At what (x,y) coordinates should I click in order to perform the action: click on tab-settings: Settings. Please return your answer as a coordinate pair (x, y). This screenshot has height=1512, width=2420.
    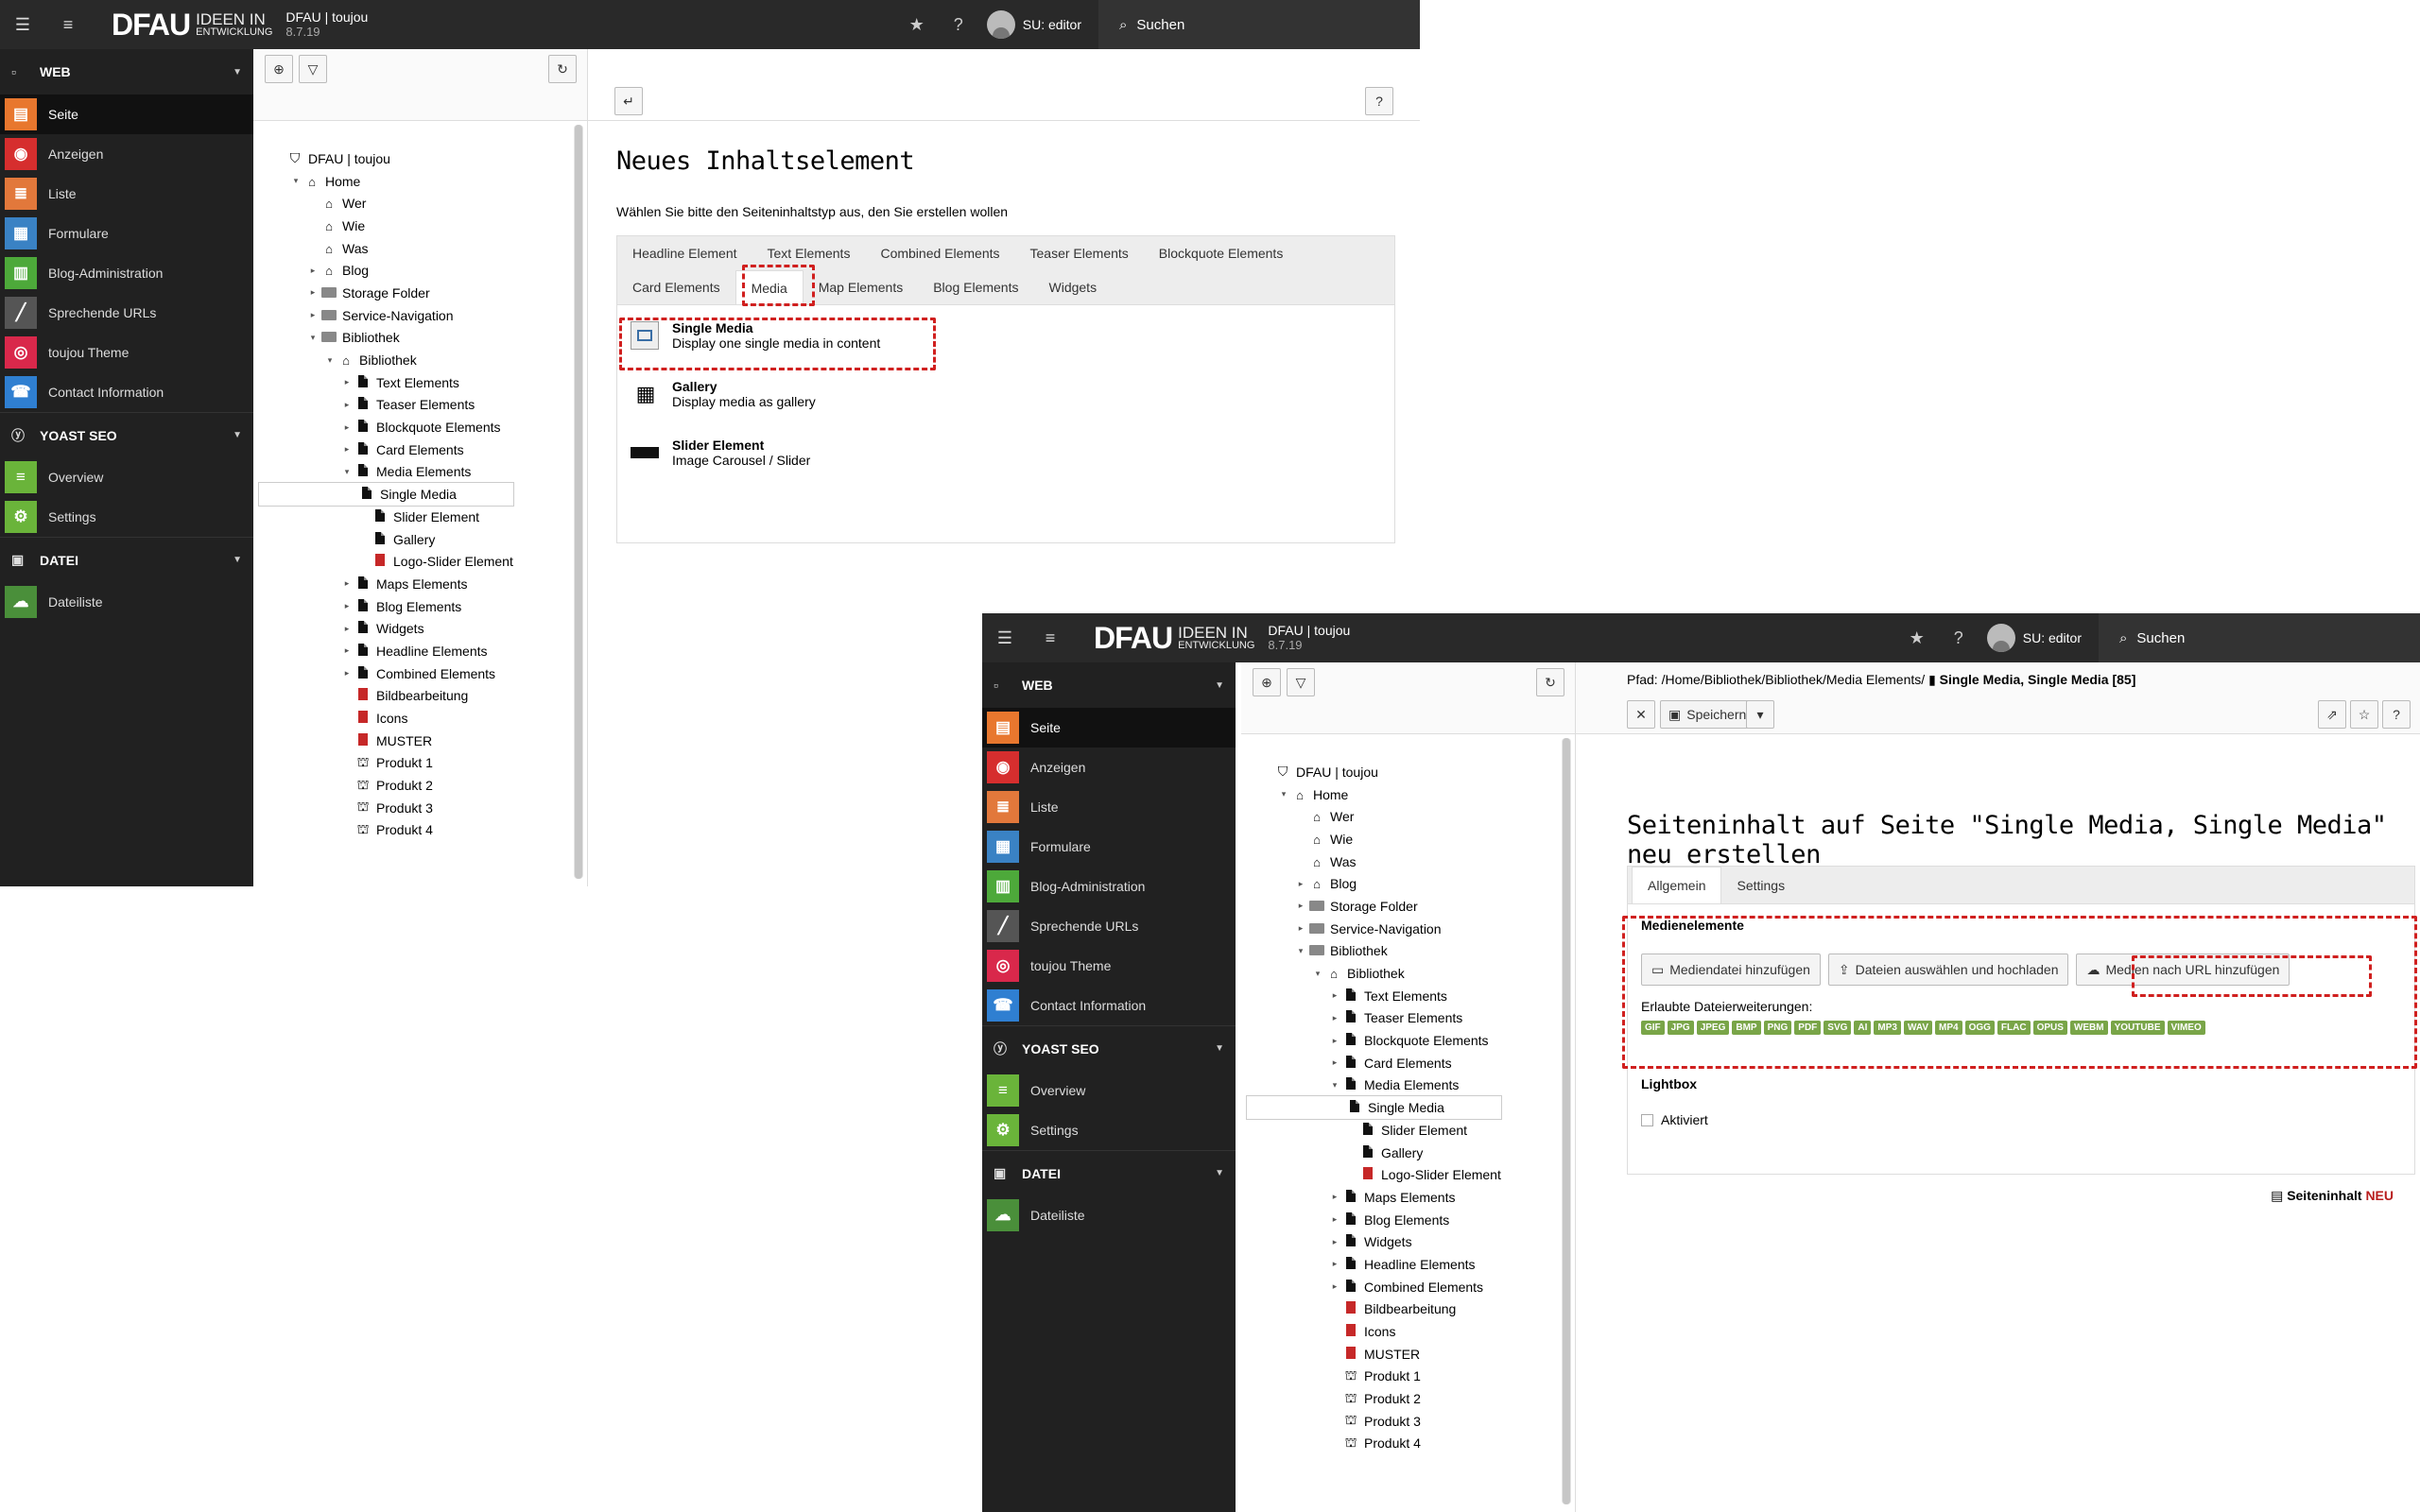
    Looking at the image, I should click on (1760, 885).